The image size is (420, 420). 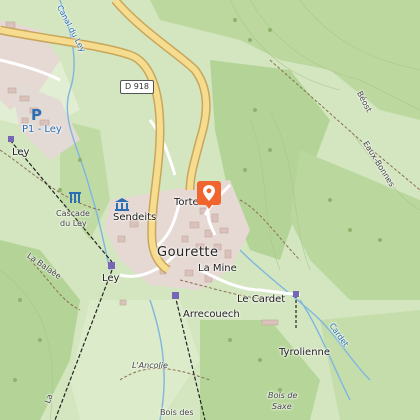 I want to click on svg-text: P, so click(x=36, y=114).